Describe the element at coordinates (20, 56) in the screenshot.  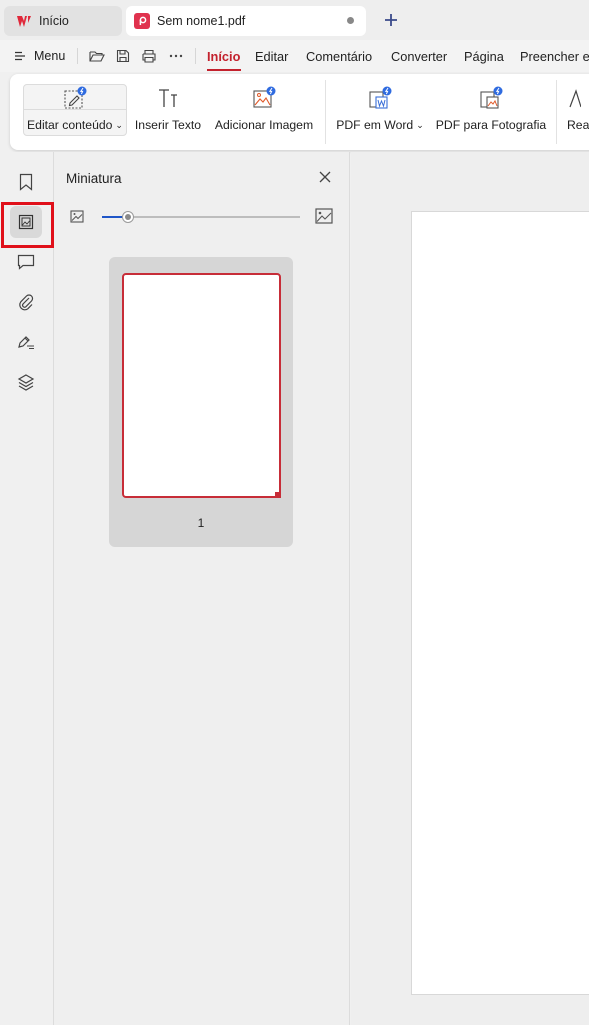
I see `hamburger-icon` at that location.